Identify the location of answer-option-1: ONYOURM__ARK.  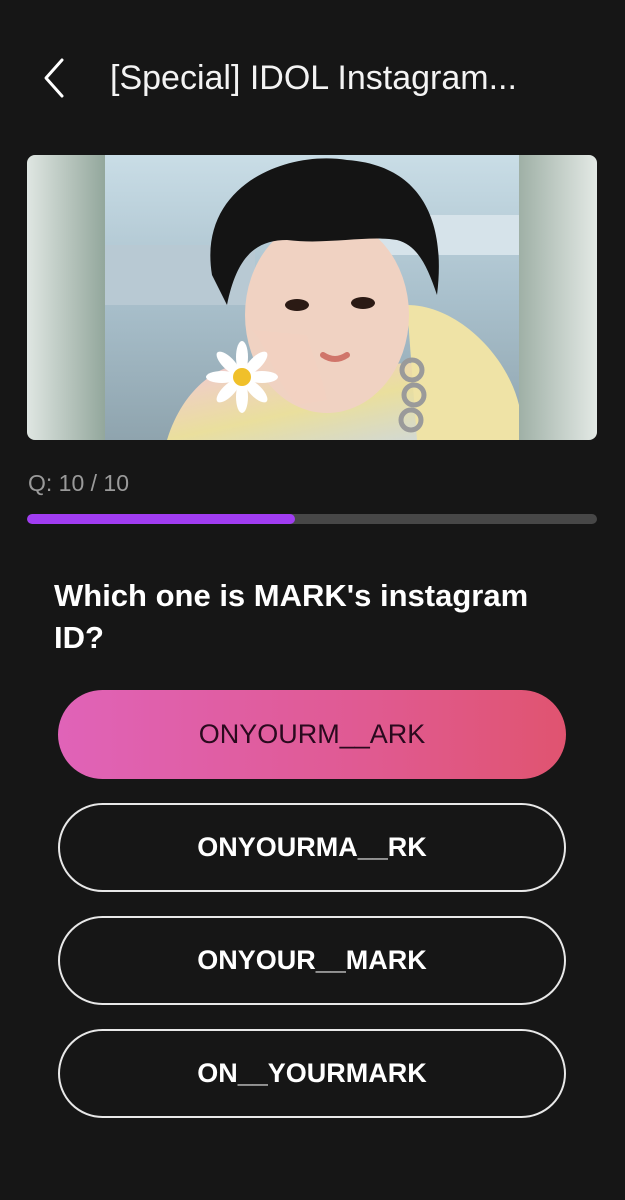
(312, 734).